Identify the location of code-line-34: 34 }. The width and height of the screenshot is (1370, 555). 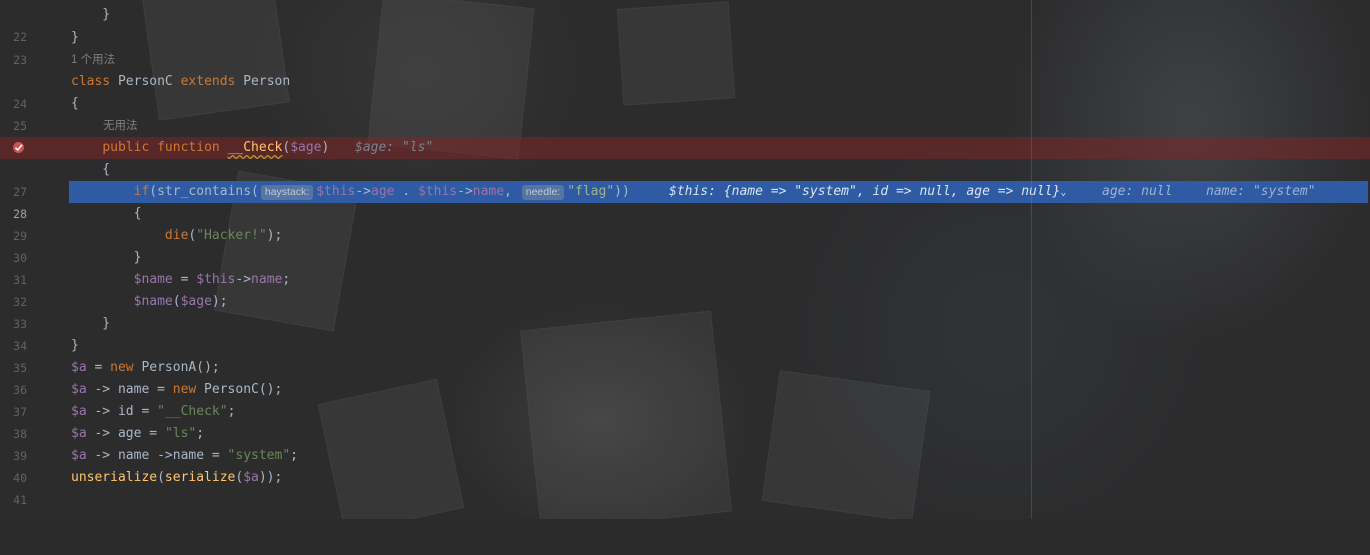
(685, 333).